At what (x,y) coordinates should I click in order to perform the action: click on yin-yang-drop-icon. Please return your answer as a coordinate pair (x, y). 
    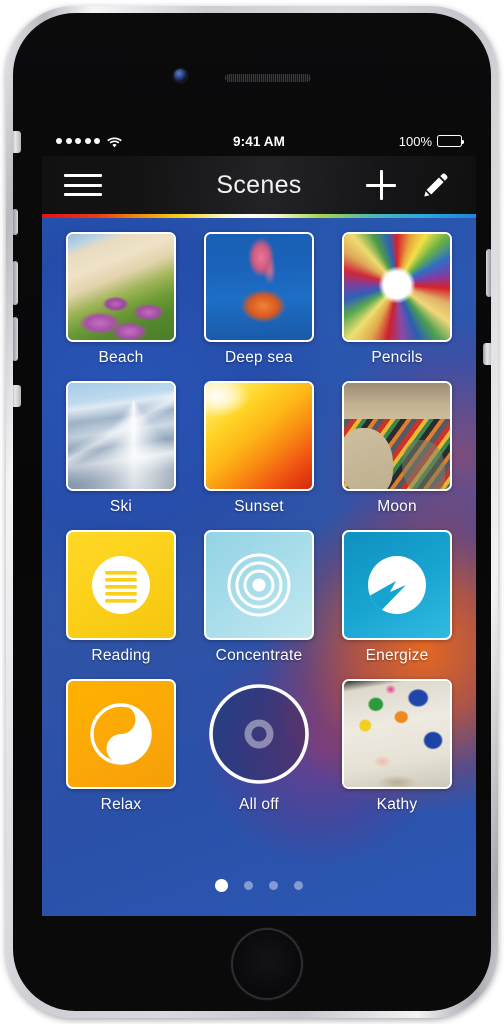
    Looking at the image, I should click on (121, 734).